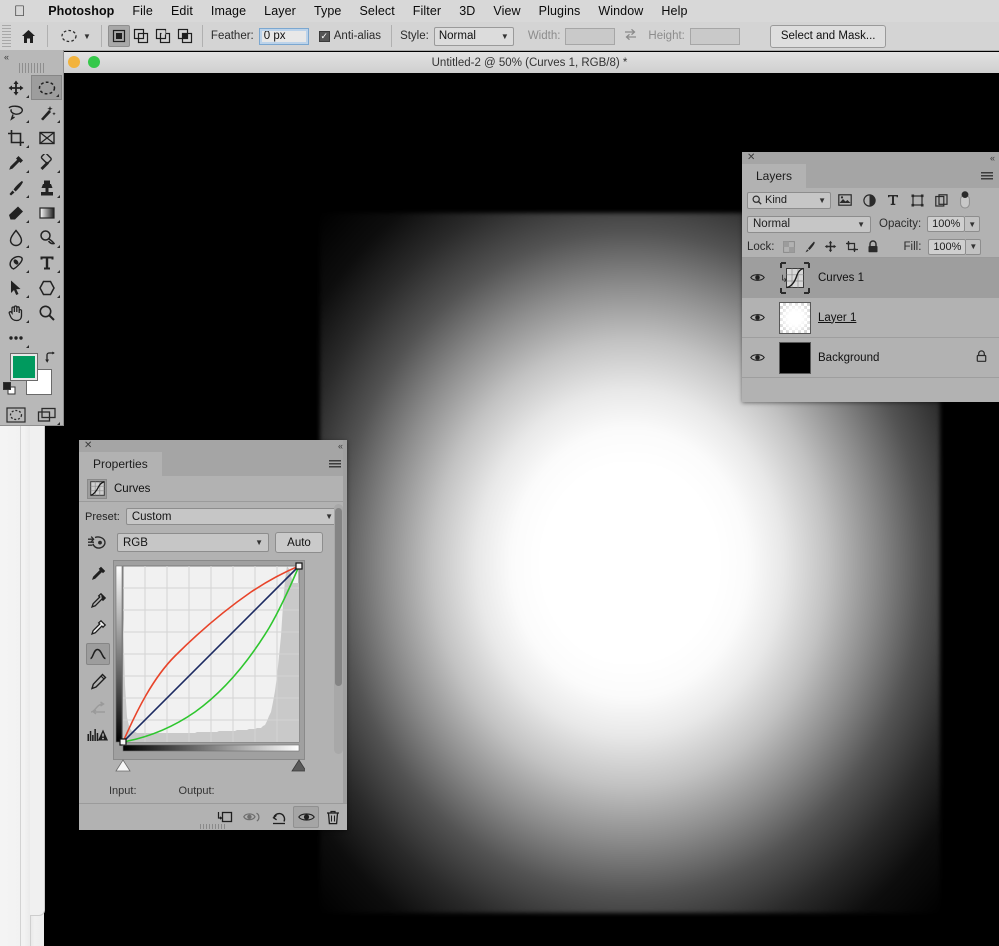  I want to click on reset-adjustment-button, so click(279, 817).